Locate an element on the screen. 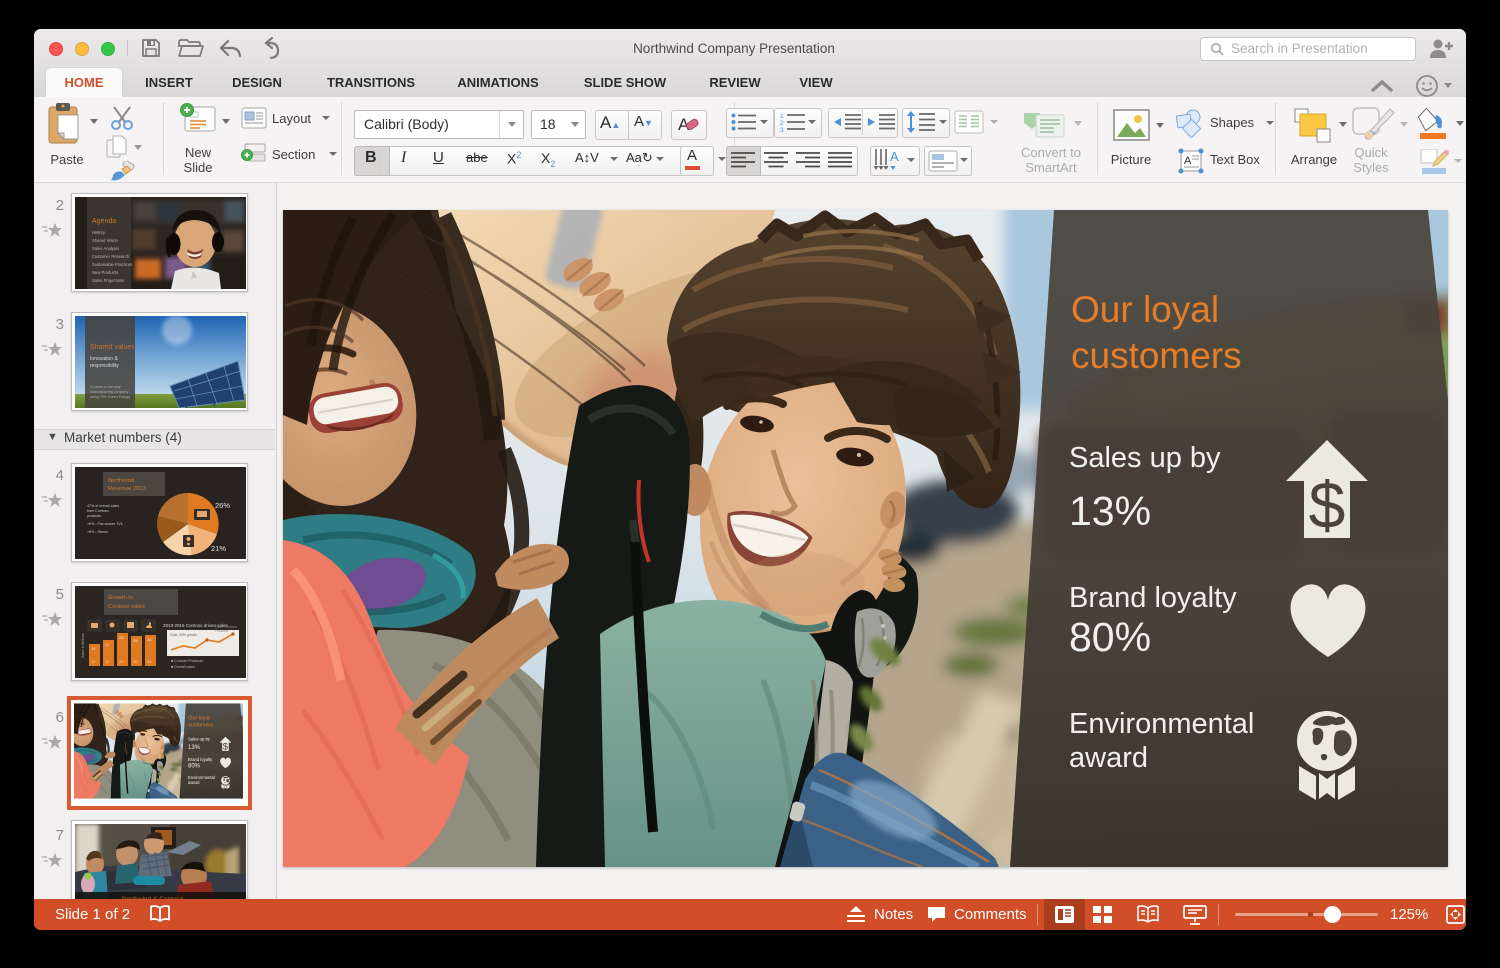  svg-text: 28 is located at coordinates (121, 637).